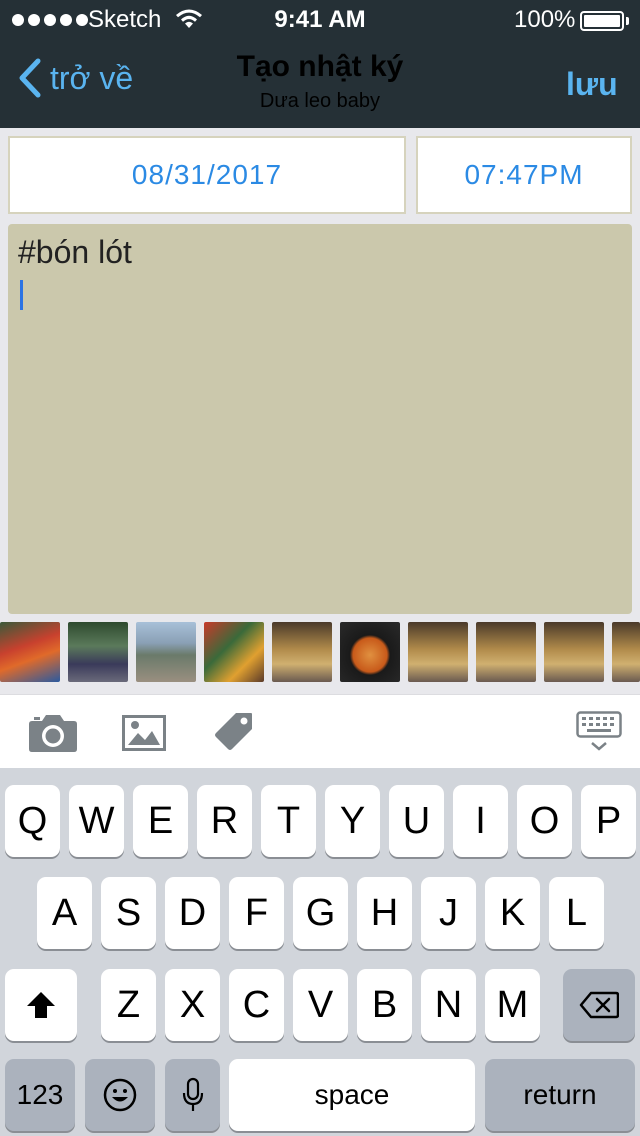 The height and width of the screenshot is (1136, 640). What do you see at coordinates (370, 652) in the screenshot?
I see `soup-photo` at bounding box center [370, 652].